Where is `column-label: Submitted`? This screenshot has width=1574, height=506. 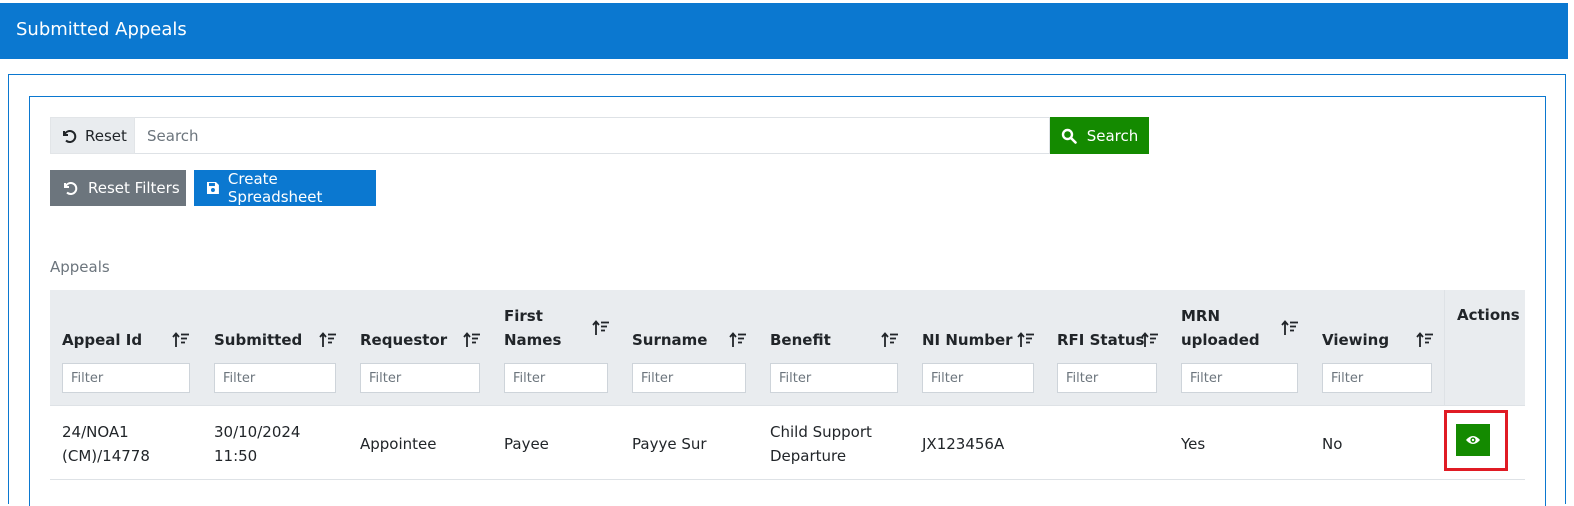 column-label: Submitted is located at coordinates (258, 340).